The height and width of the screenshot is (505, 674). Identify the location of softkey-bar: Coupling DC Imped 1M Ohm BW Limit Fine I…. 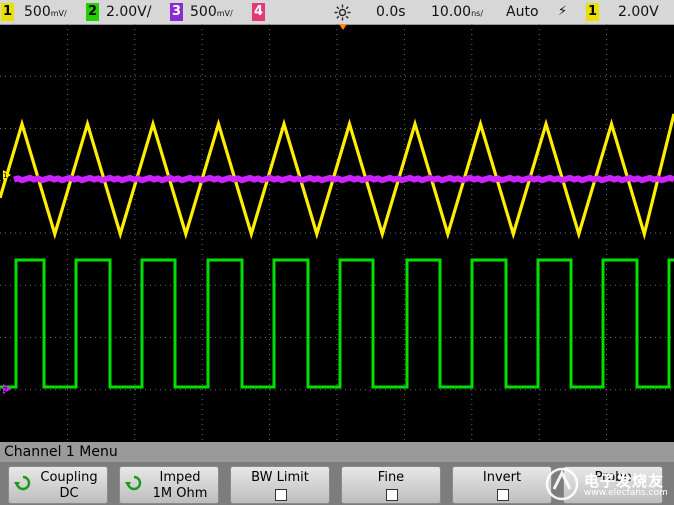
(337, 483).